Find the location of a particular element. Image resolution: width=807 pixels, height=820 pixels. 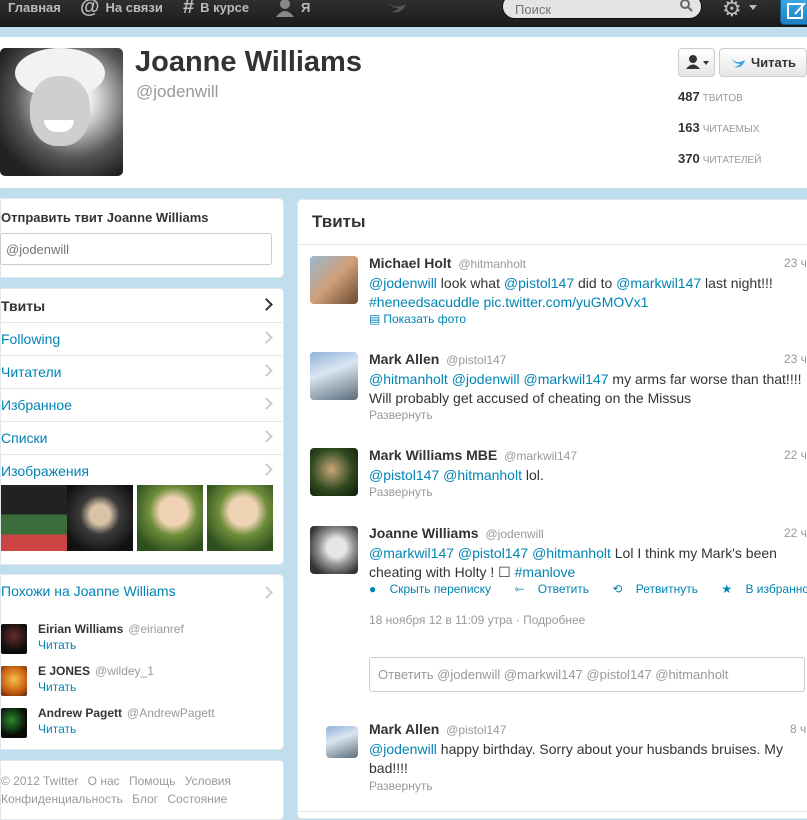

tweet-author-name: Mark Williams MBE is located at coordinates (433, 455).